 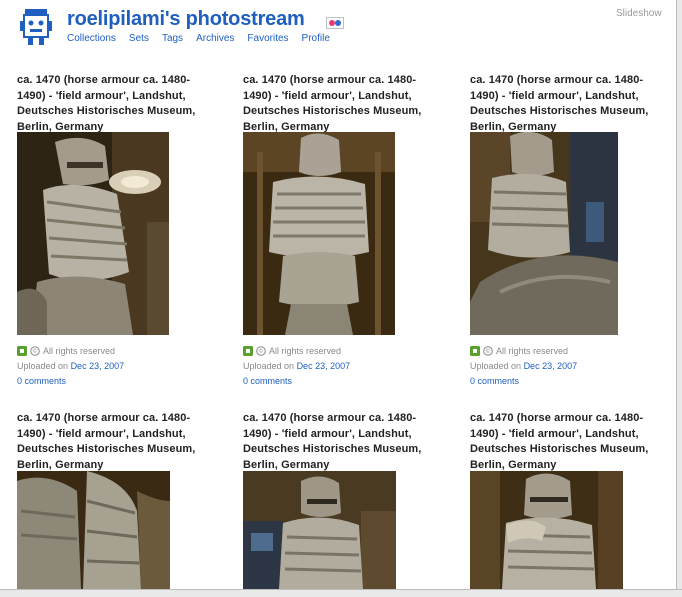 I want to click on buddy-icon, so click(x=36, y=27).